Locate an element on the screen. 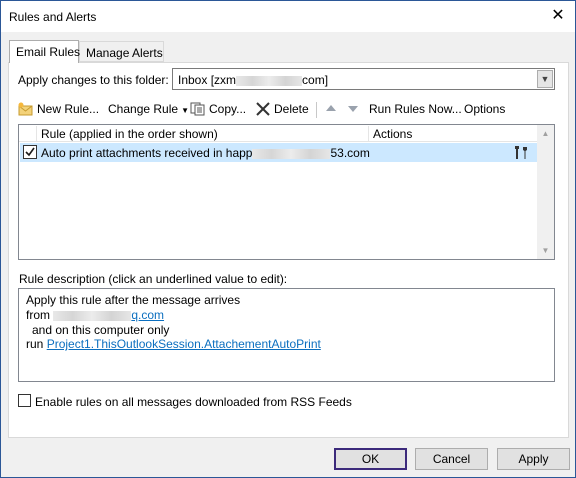 The height and width of the screenshot is (478, 576). folder-select: Inbox [zxm com] ▼ is located at coordinates (363, 79).